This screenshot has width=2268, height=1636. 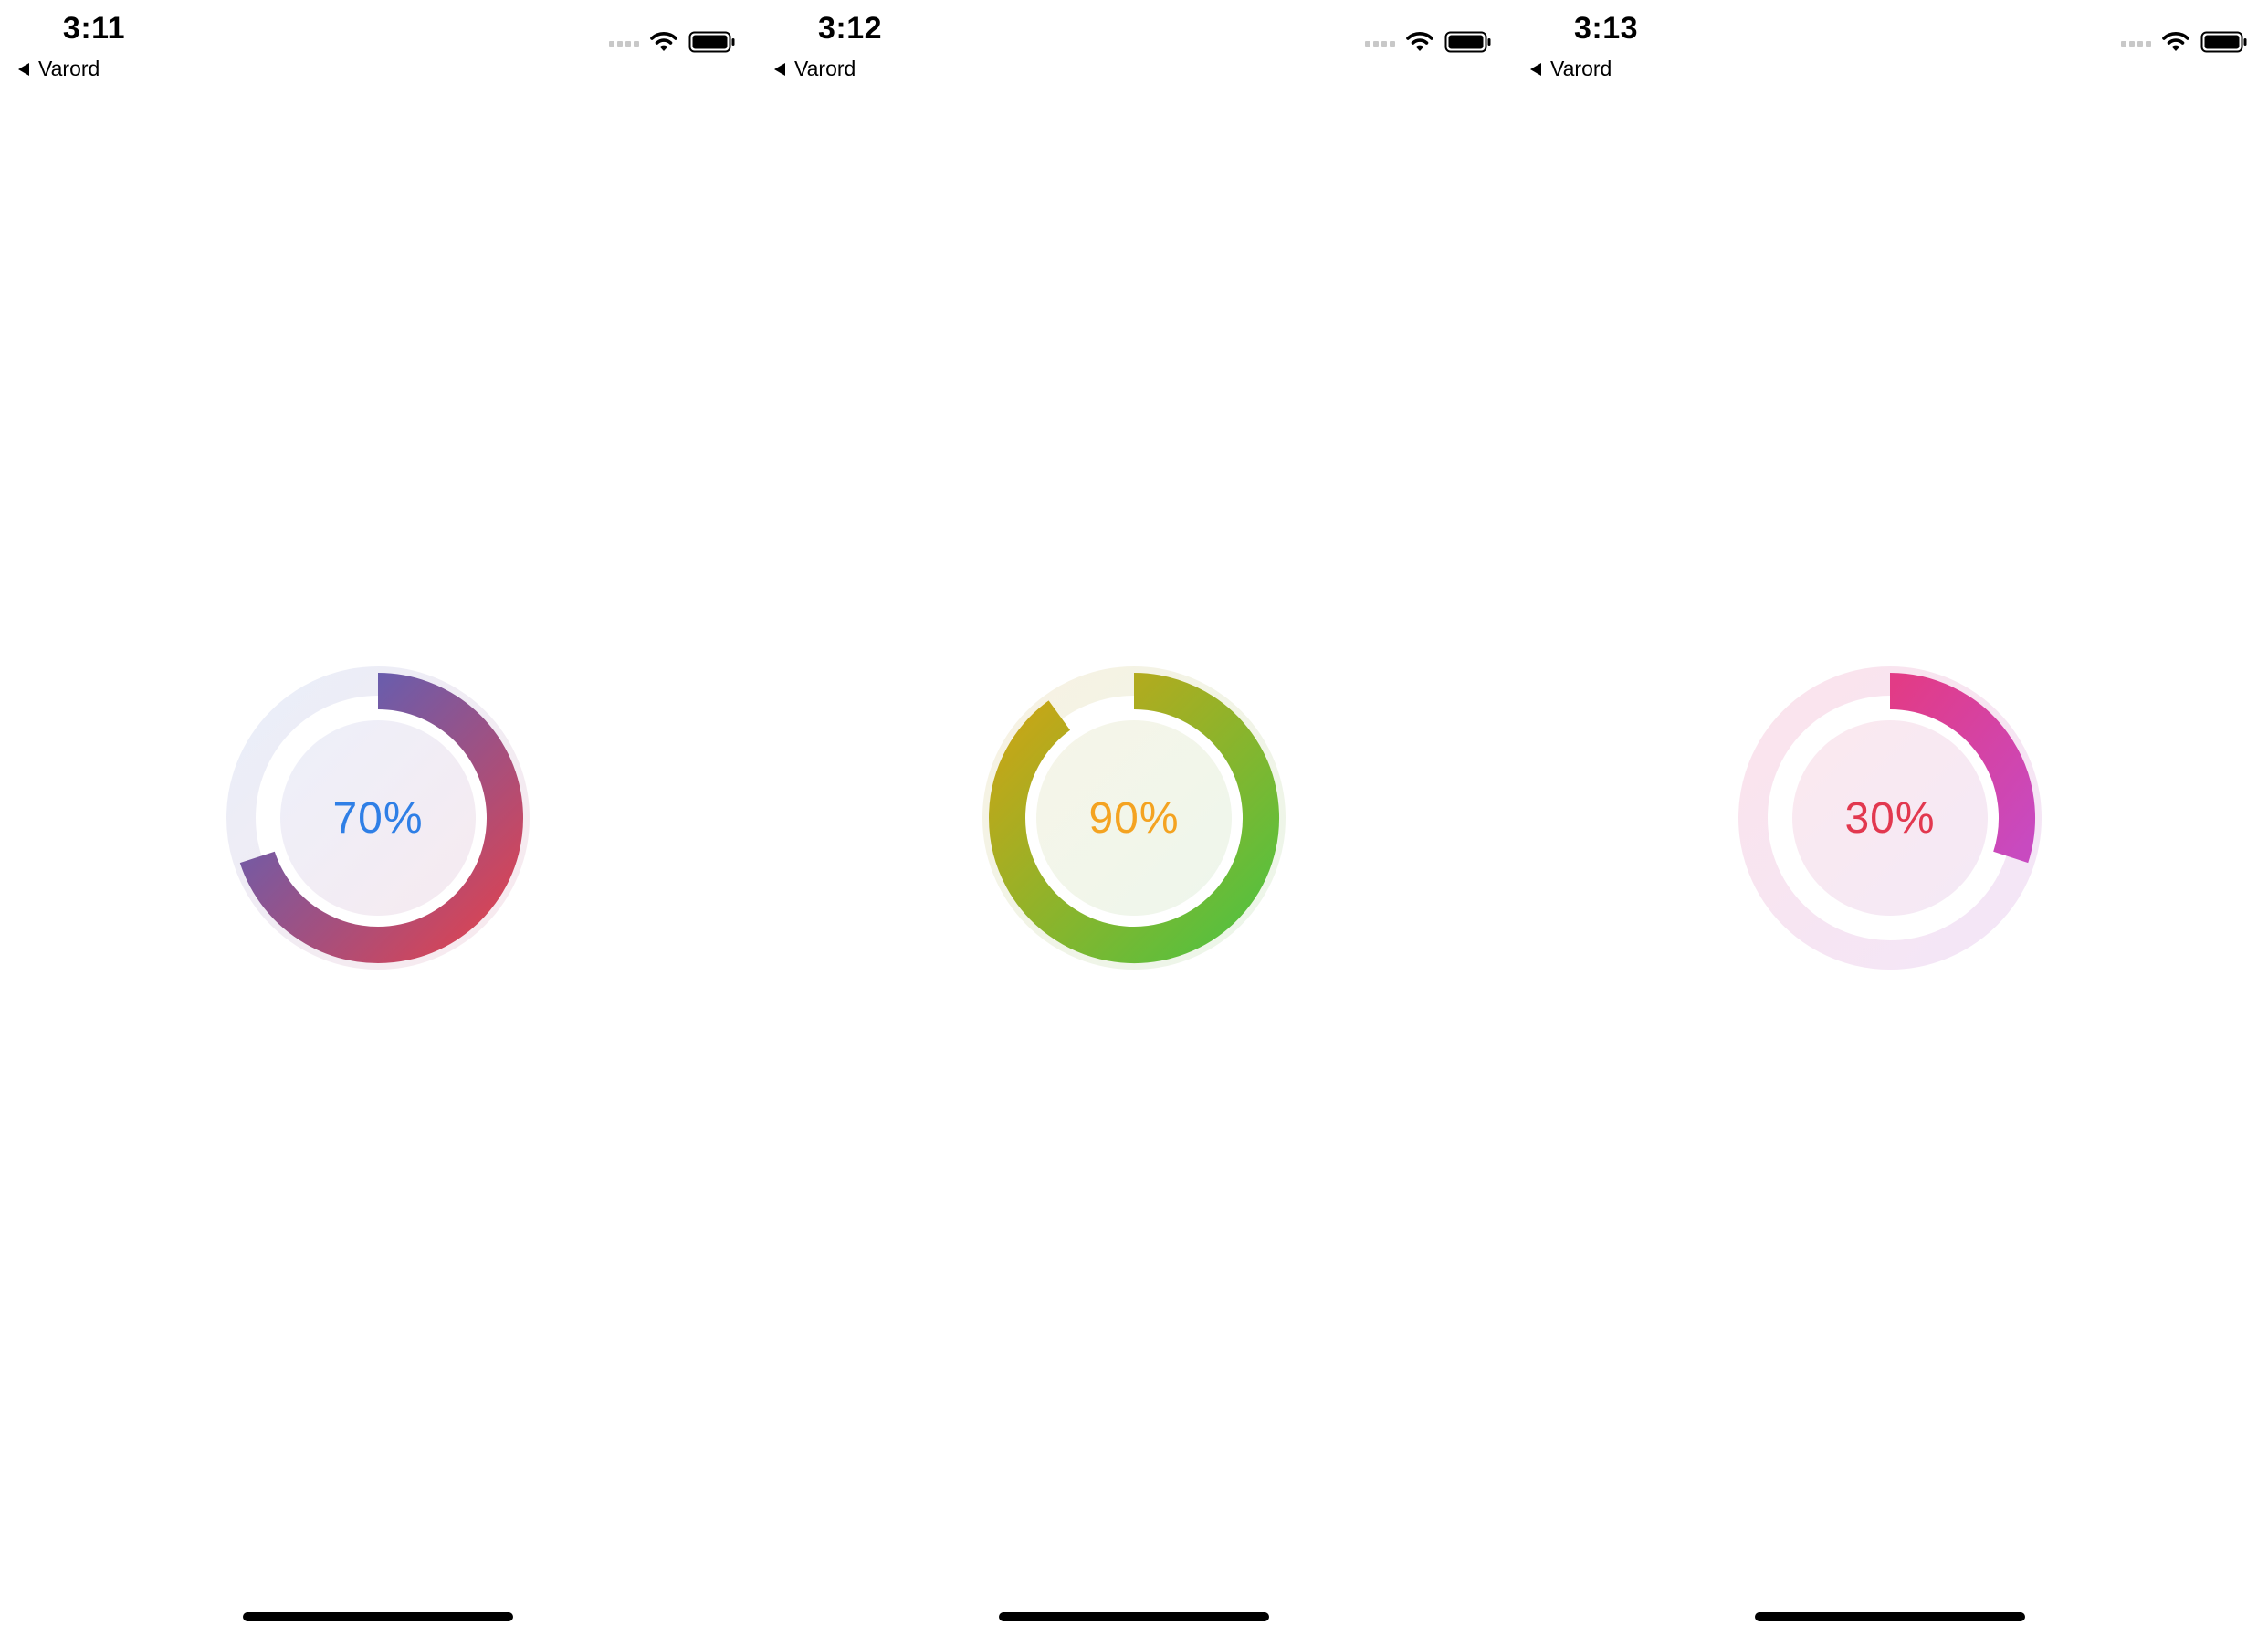 I want to click on progress-percent-label: 90%, so click(x=1134, y=818).